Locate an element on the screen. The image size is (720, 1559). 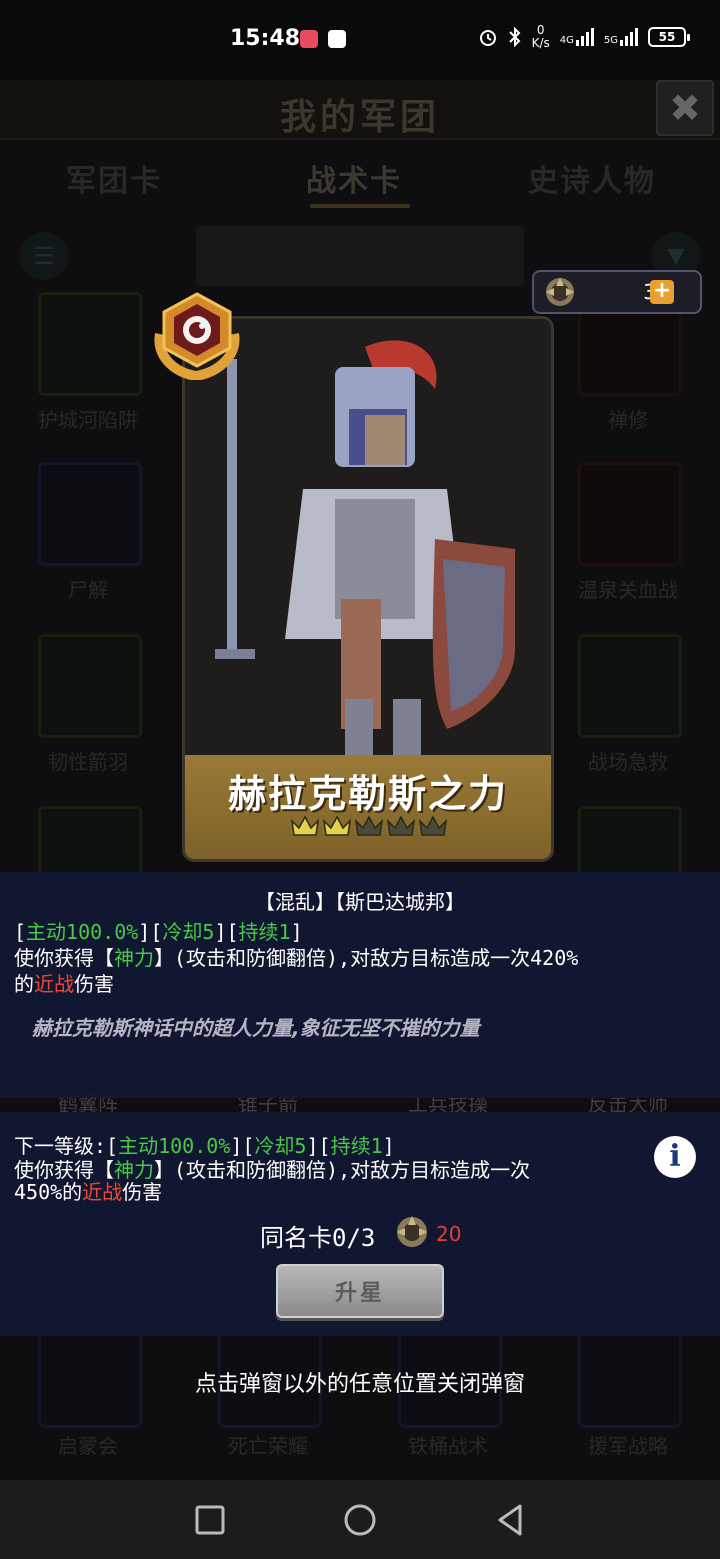
faction-tags: 【混乱】【斯巴达城邦】 is located at coordinates (360, 902).